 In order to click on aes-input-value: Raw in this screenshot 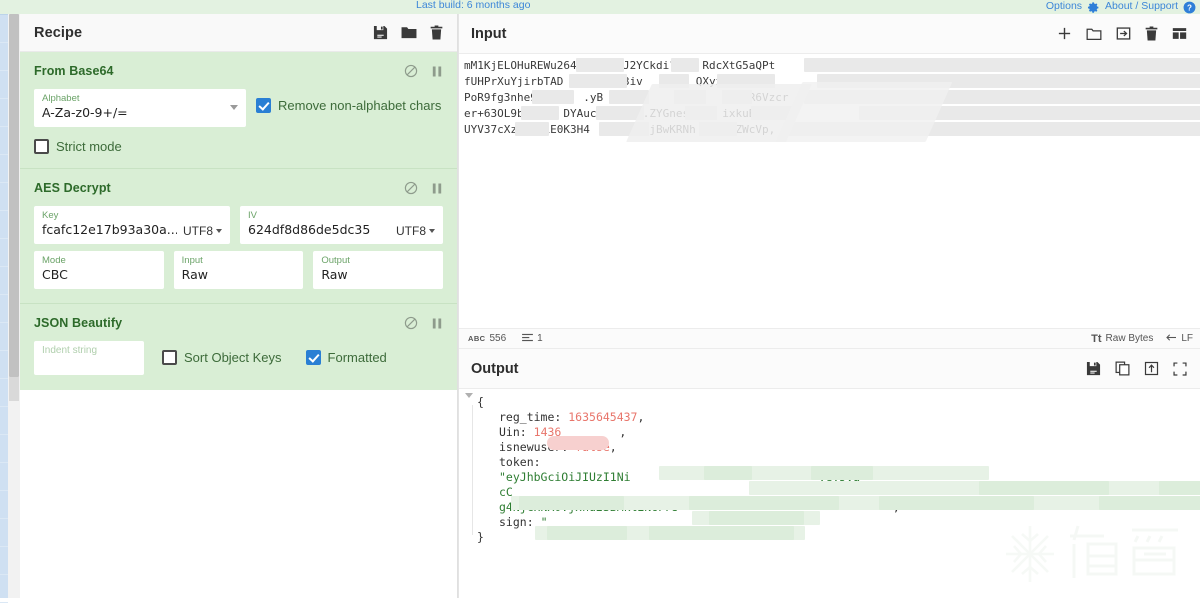, I will do `click(194, 274)`.